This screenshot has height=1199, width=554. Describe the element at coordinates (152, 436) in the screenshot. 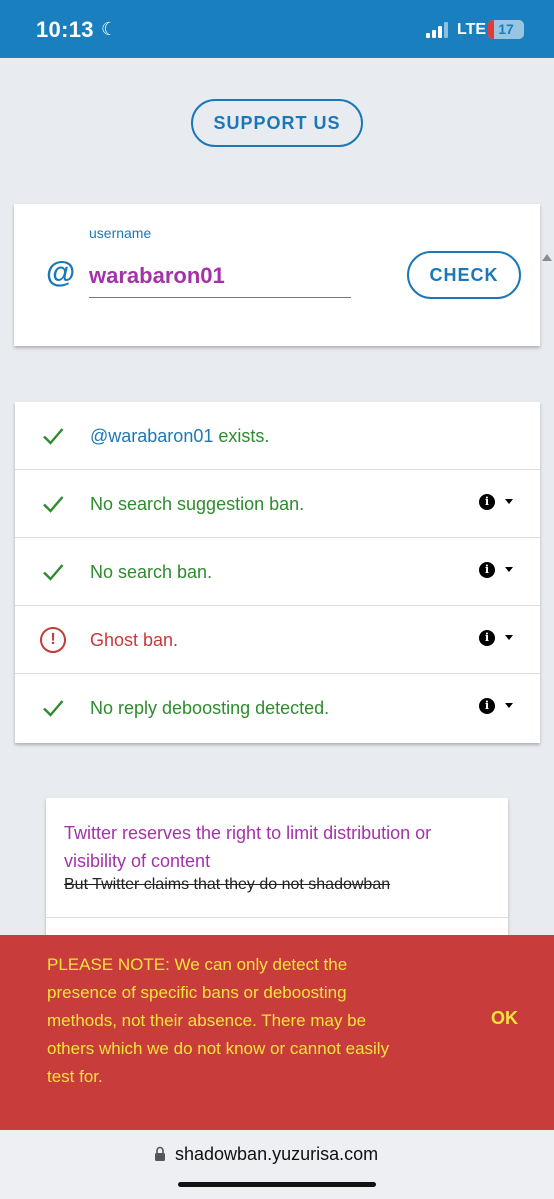

I see `result-username: @warabaron01` at that location.